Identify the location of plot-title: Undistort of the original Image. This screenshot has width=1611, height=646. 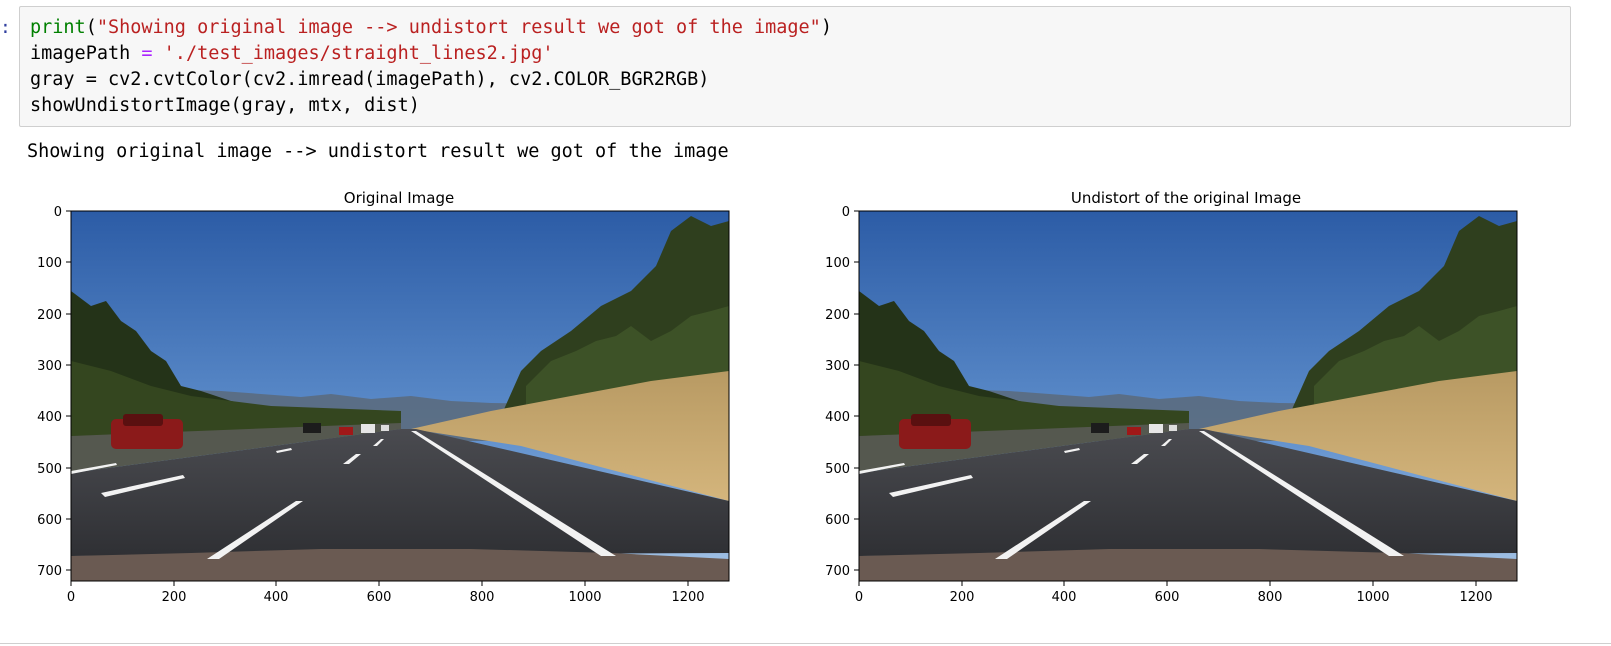
(1186, 198).